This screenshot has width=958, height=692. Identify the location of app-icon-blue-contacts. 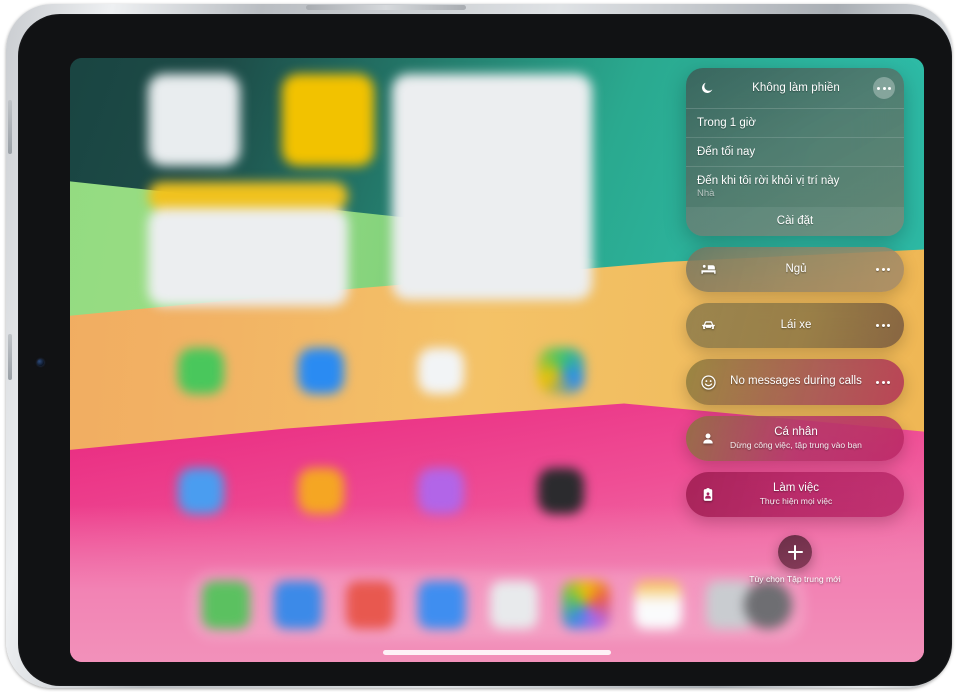
(201, 491).